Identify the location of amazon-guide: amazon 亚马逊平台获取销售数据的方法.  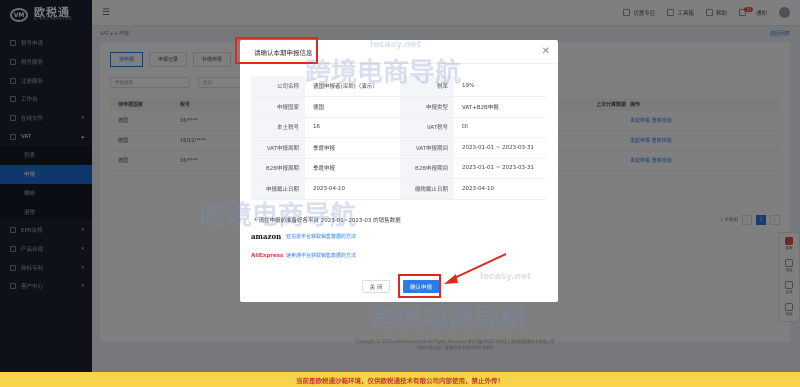
(303, 236).